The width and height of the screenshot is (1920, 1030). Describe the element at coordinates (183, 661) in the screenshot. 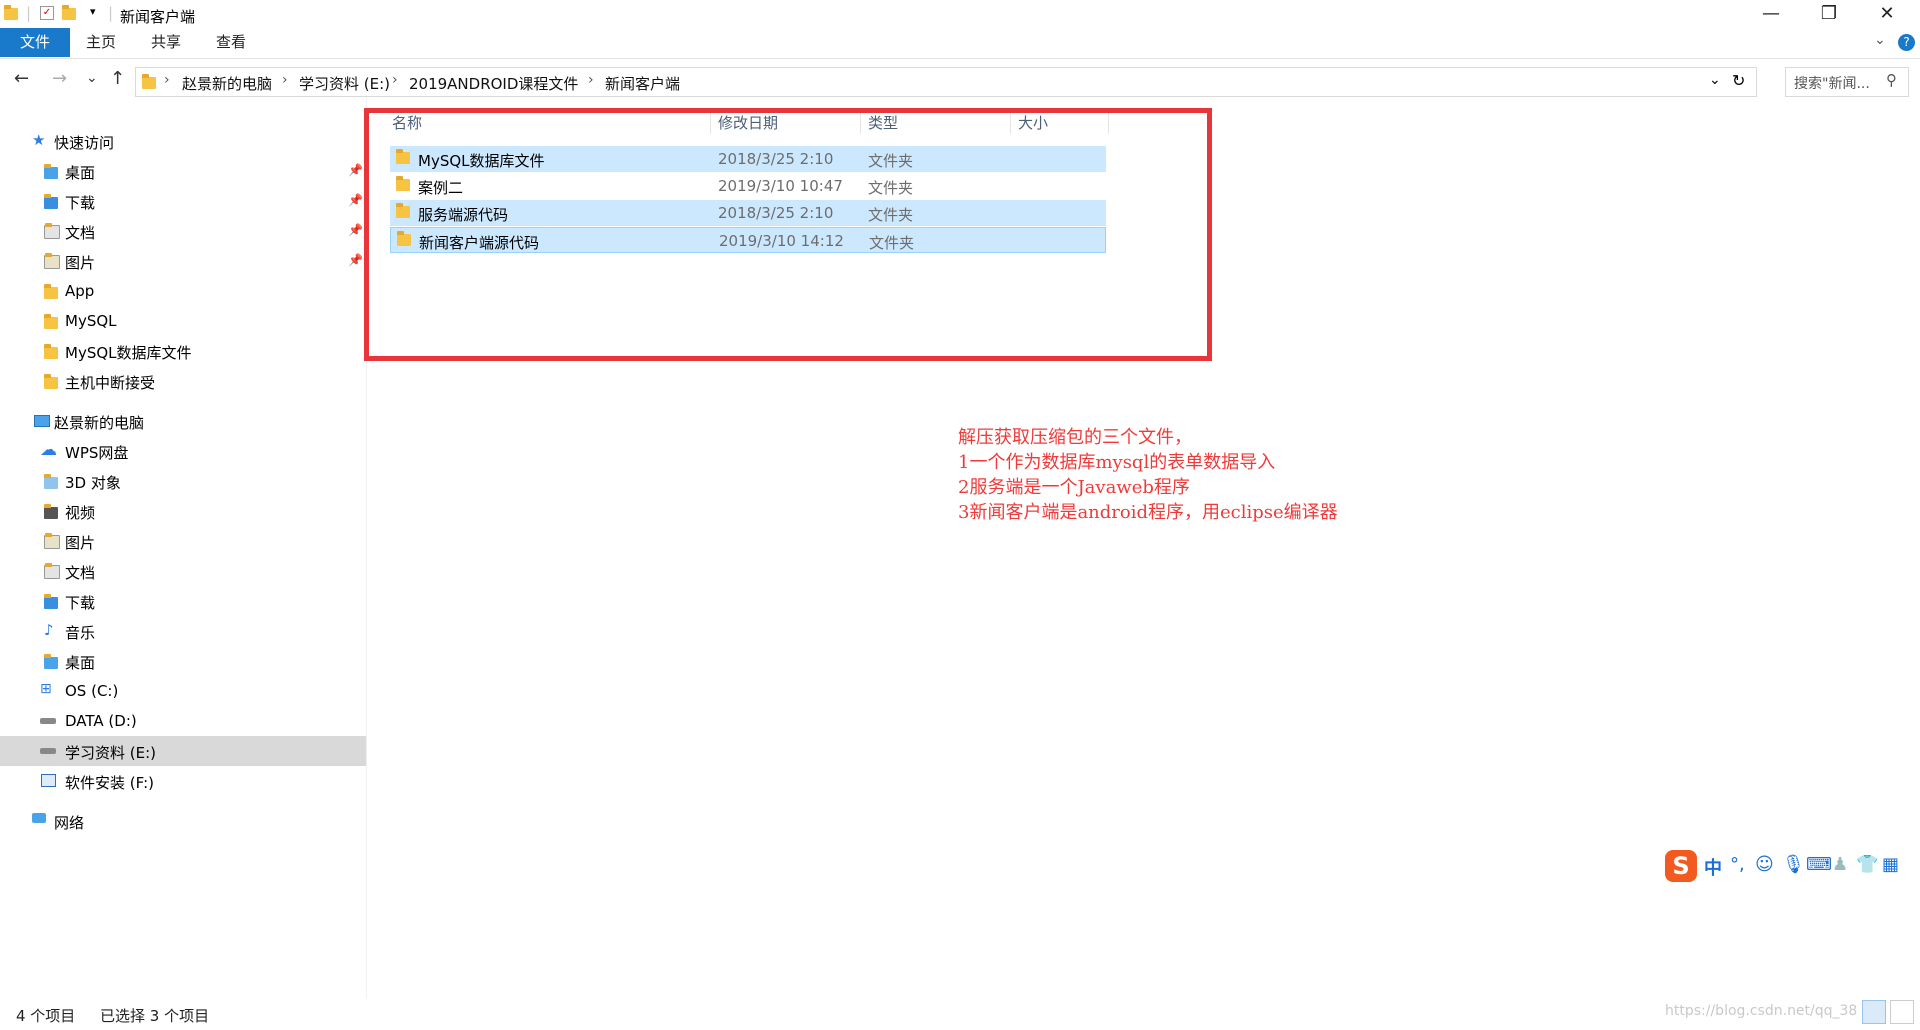

I see `nav-desktop-pc: 桌面` at that location.